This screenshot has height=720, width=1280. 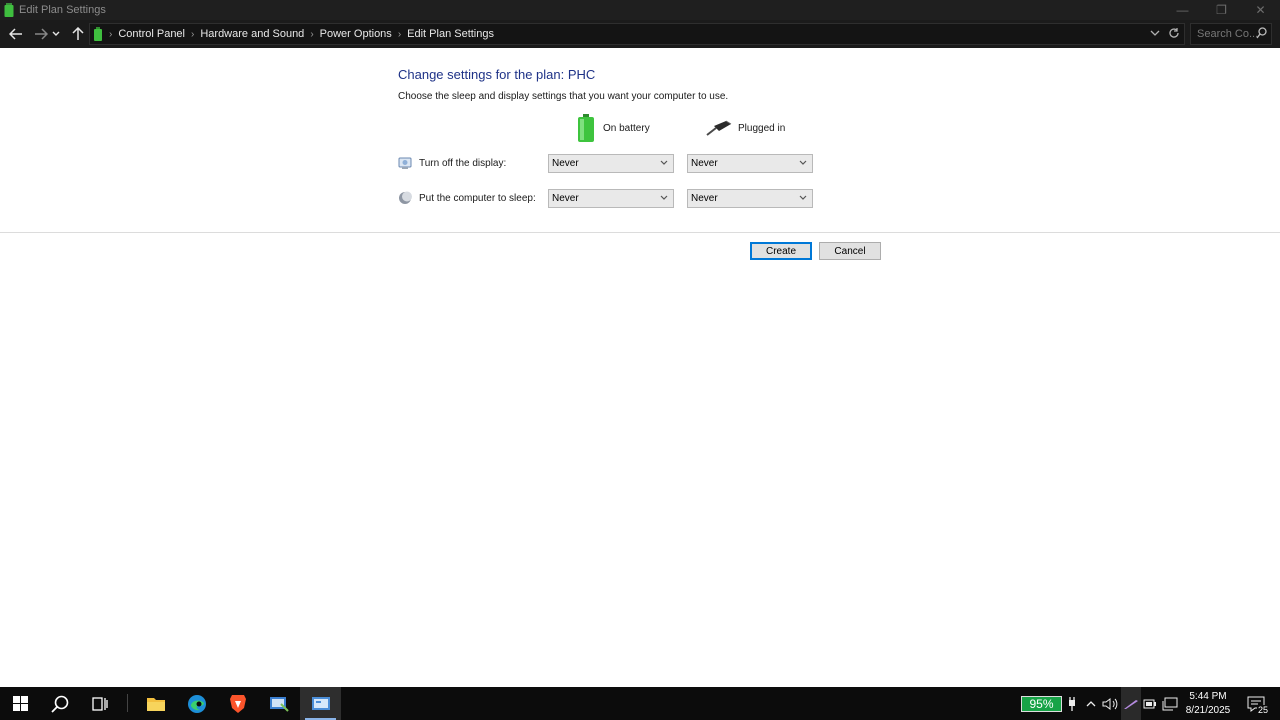 I want to click on file-explorer-taskbar, so click(x=156, y=703).